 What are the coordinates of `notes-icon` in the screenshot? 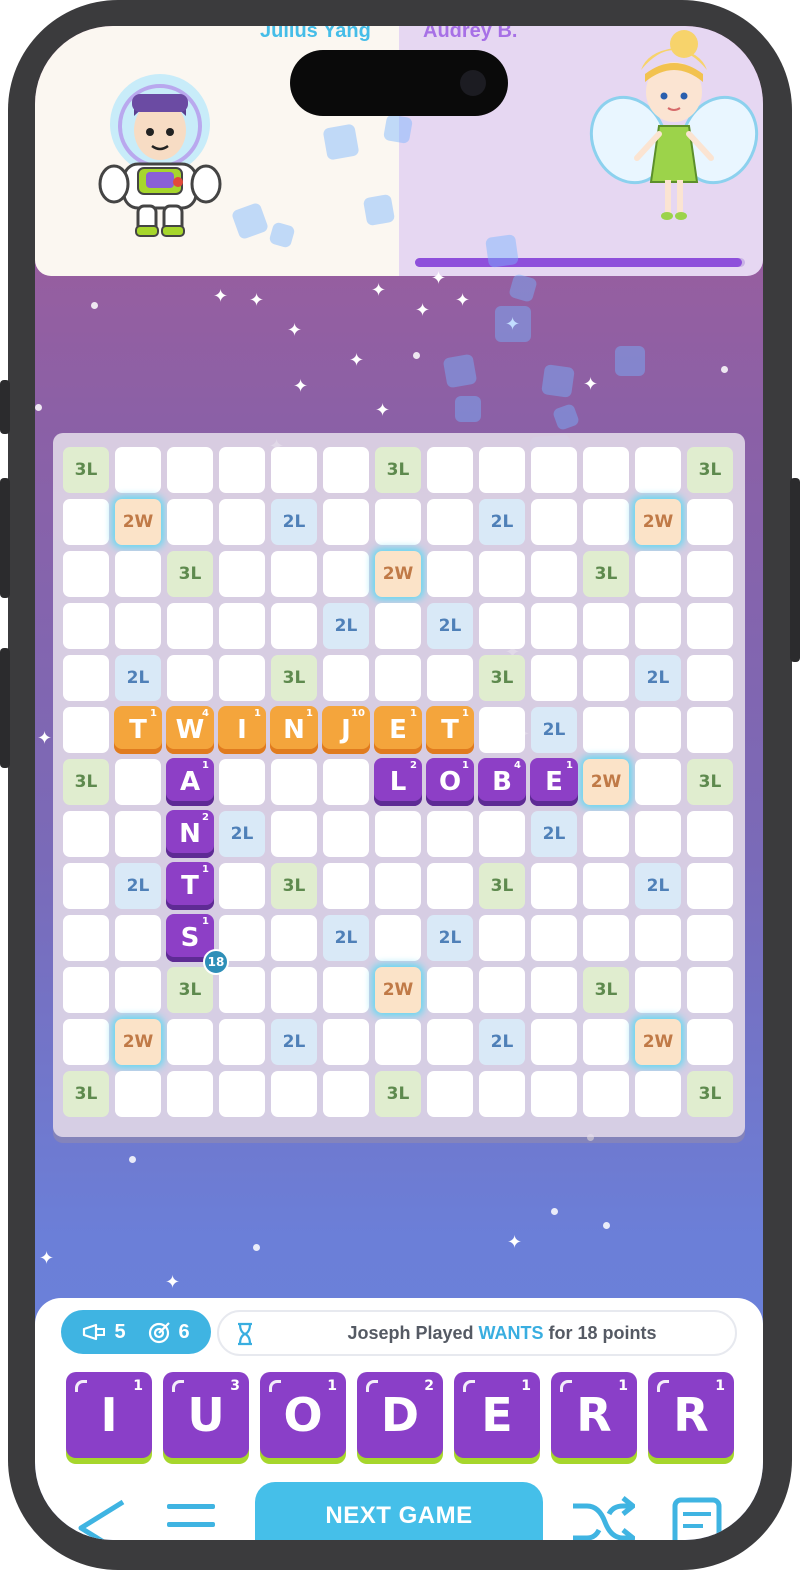 It's located at (701, 1517).